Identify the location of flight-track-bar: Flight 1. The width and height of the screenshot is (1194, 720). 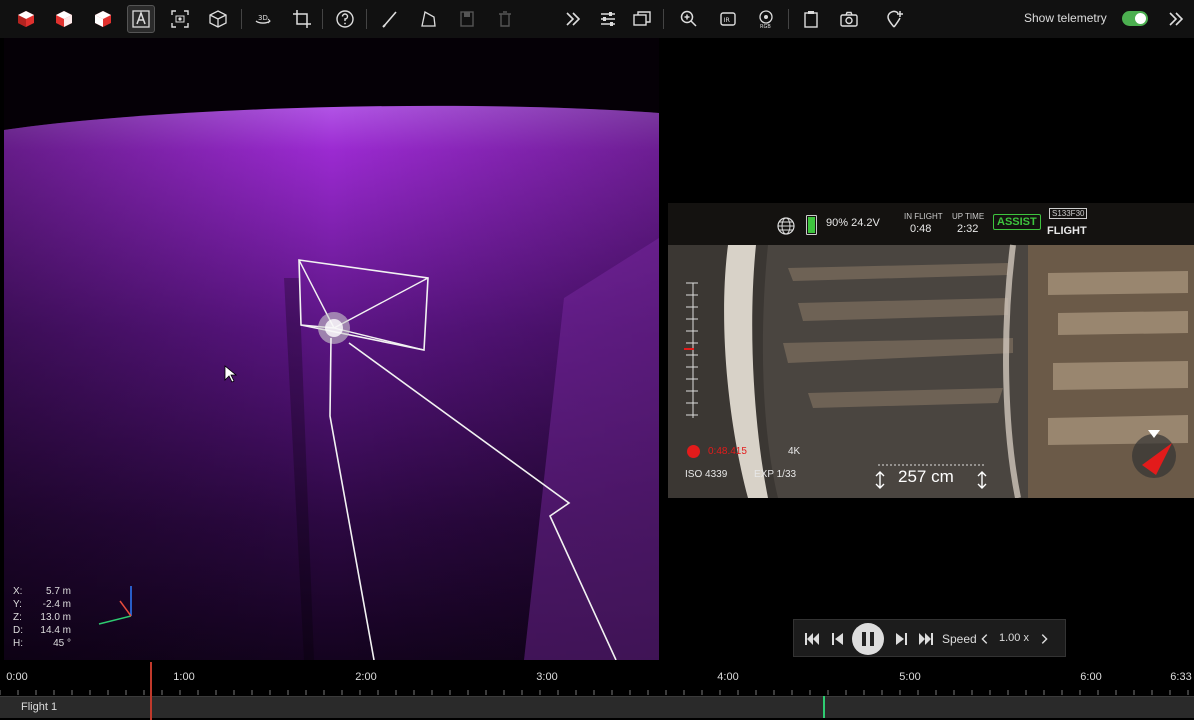
(597, 707).